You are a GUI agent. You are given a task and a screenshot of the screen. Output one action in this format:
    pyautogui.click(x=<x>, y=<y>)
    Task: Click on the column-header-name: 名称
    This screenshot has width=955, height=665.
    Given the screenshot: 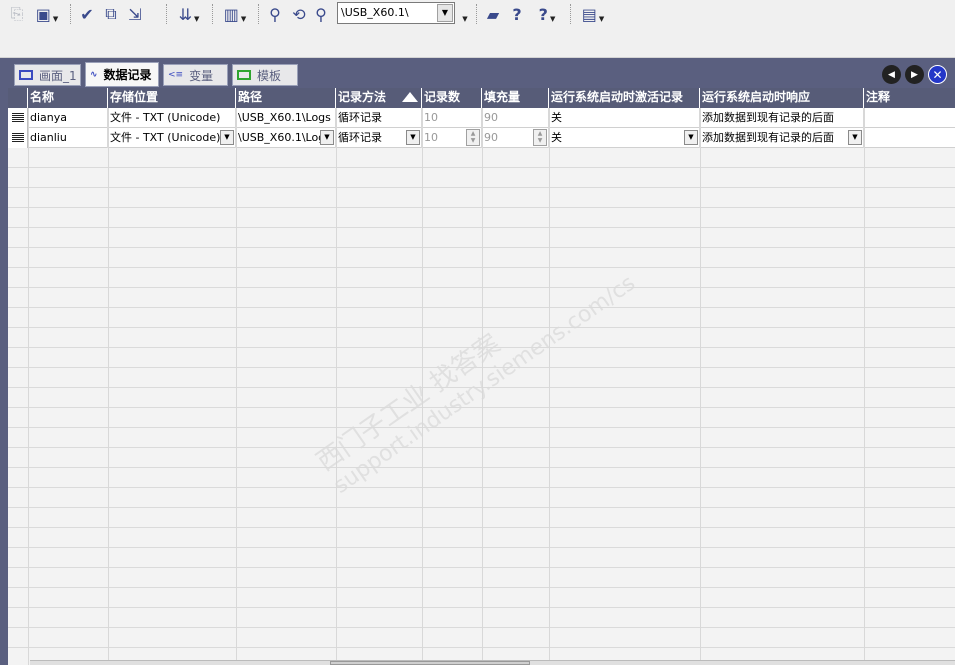 What is the action you would take?
    pyautogui.click(x=68, y=98)
    